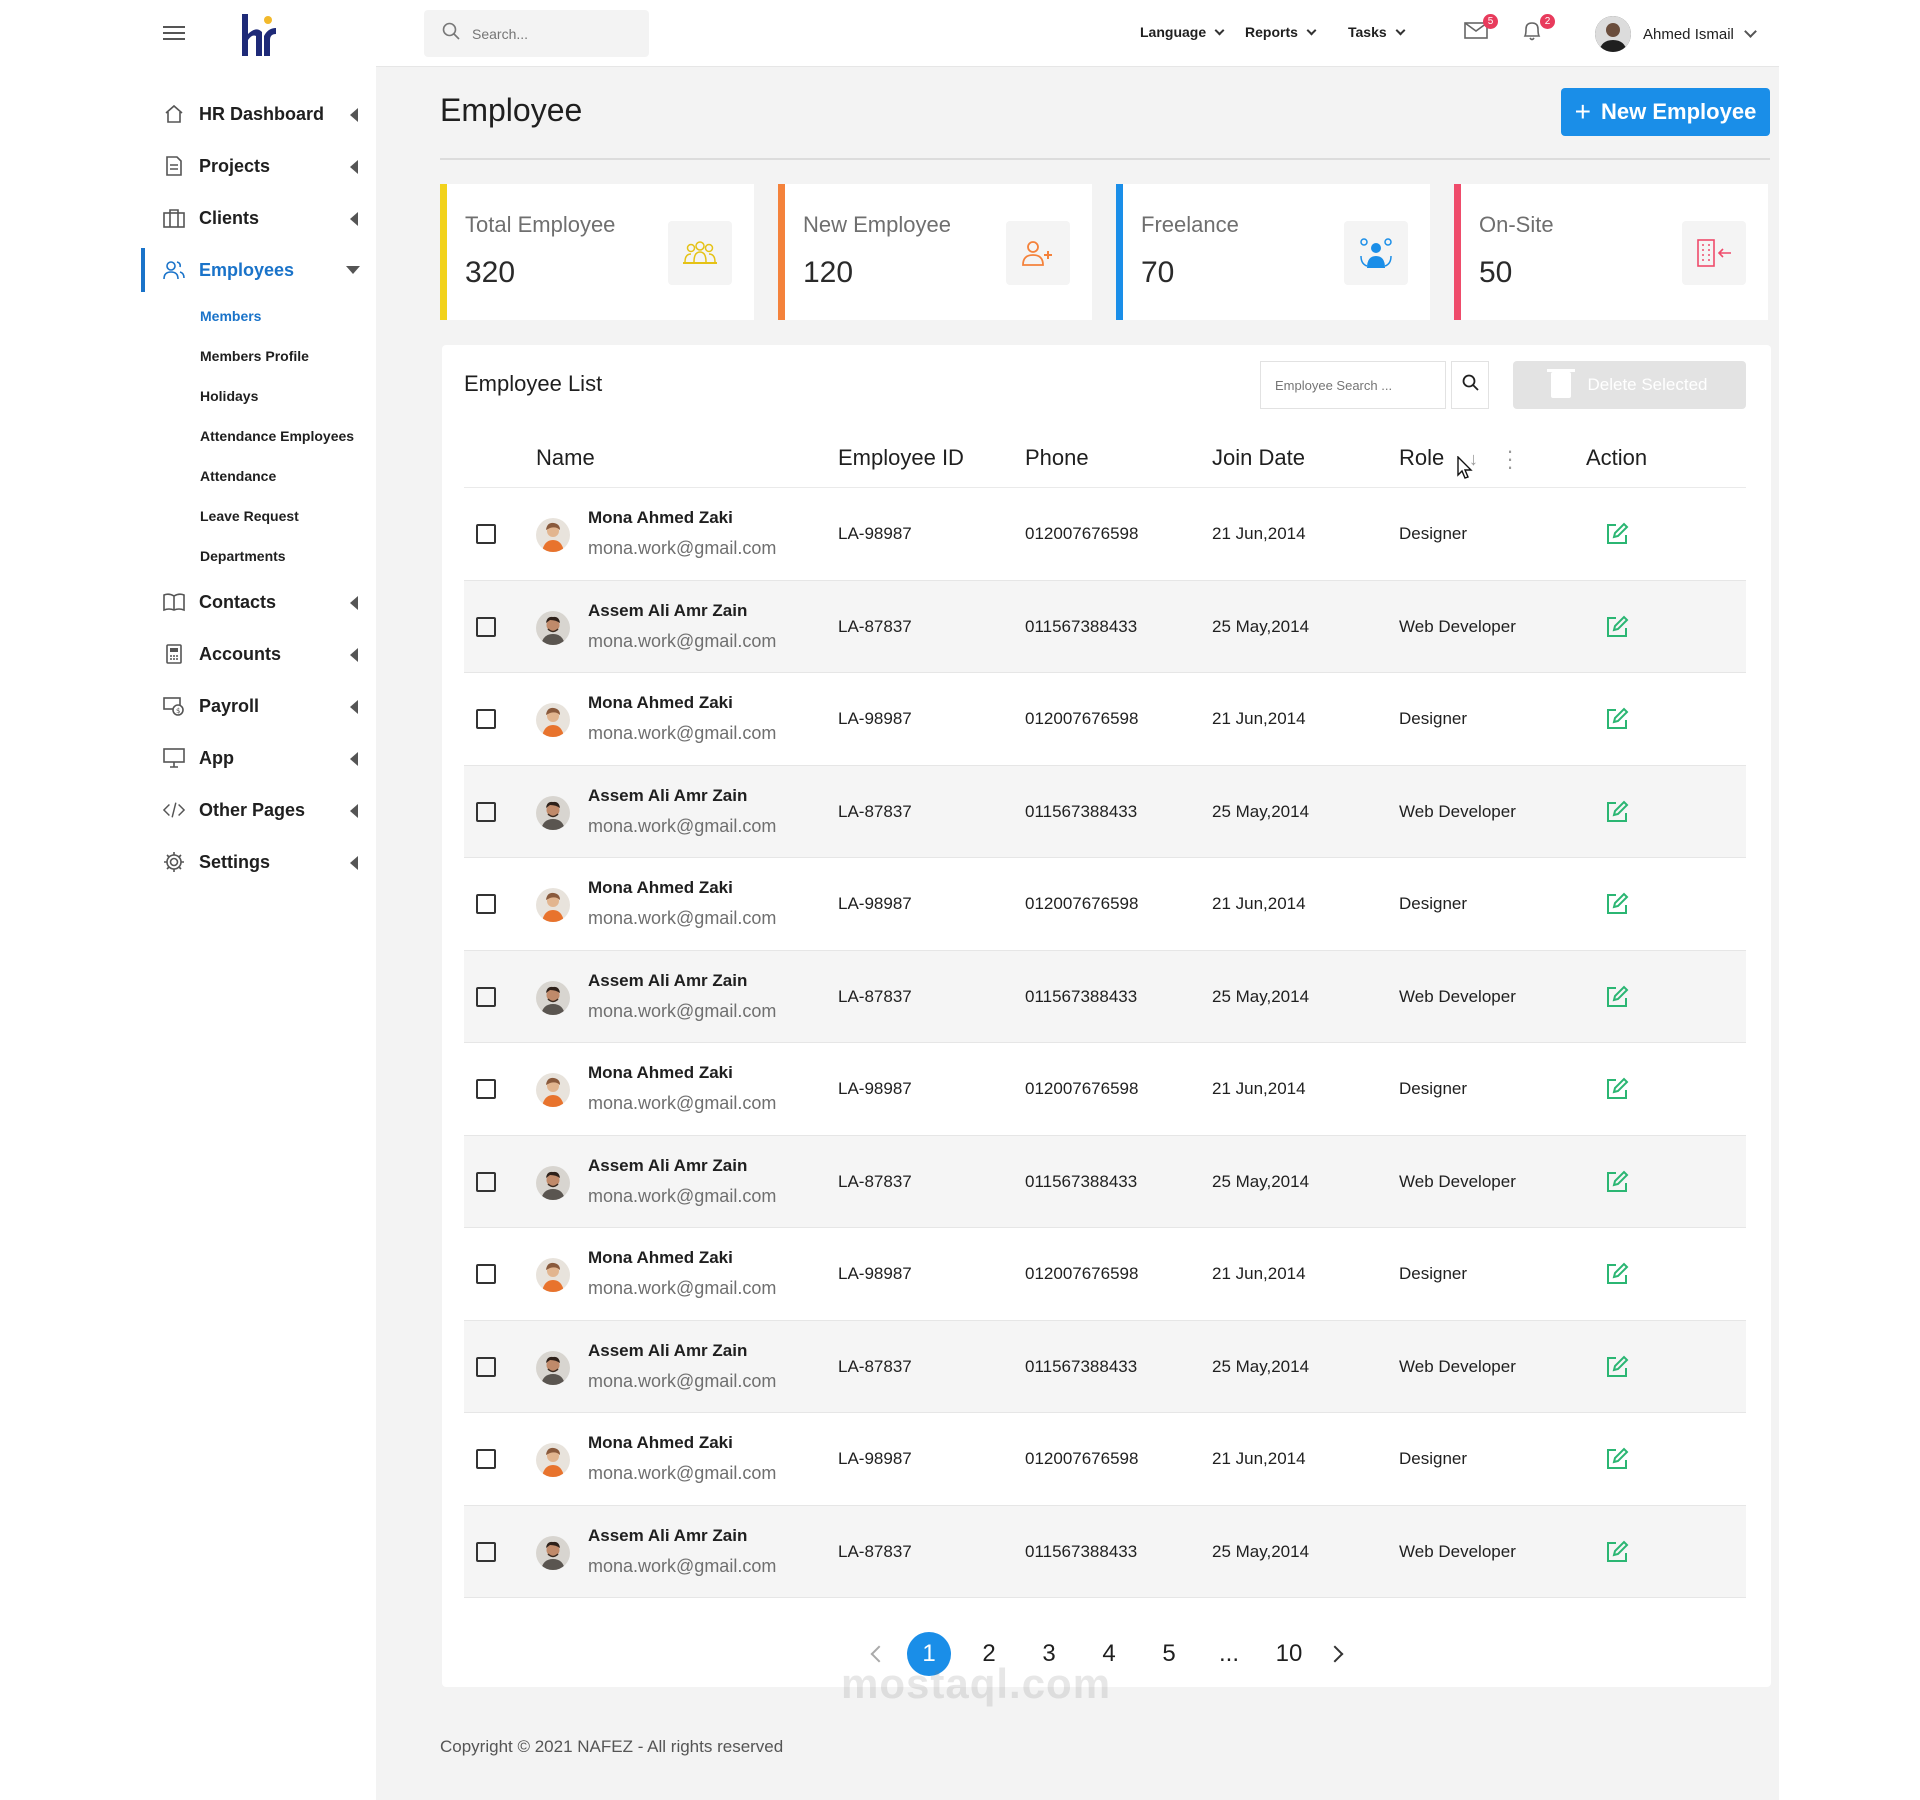 This screenshot has height=1800, width=1920. What do you see at coordinates (1470, 385) in the screenshot?
I see `employee-search-button` at bounding box center [1470, 385].